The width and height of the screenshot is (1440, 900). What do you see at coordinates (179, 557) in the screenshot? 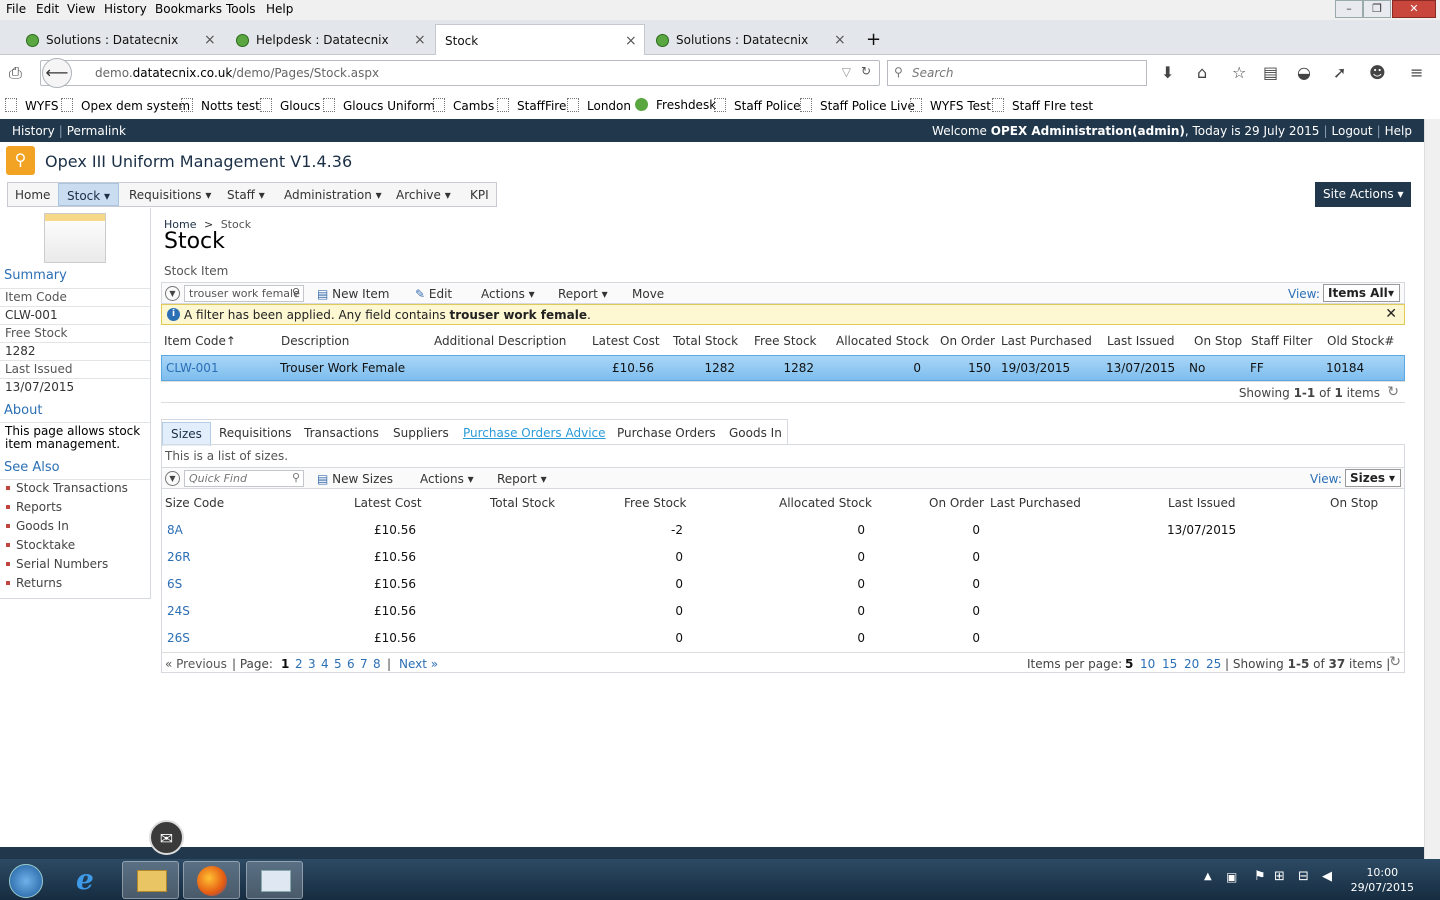
I see `size-code-link: 26R` at bounding box center [179, 557].